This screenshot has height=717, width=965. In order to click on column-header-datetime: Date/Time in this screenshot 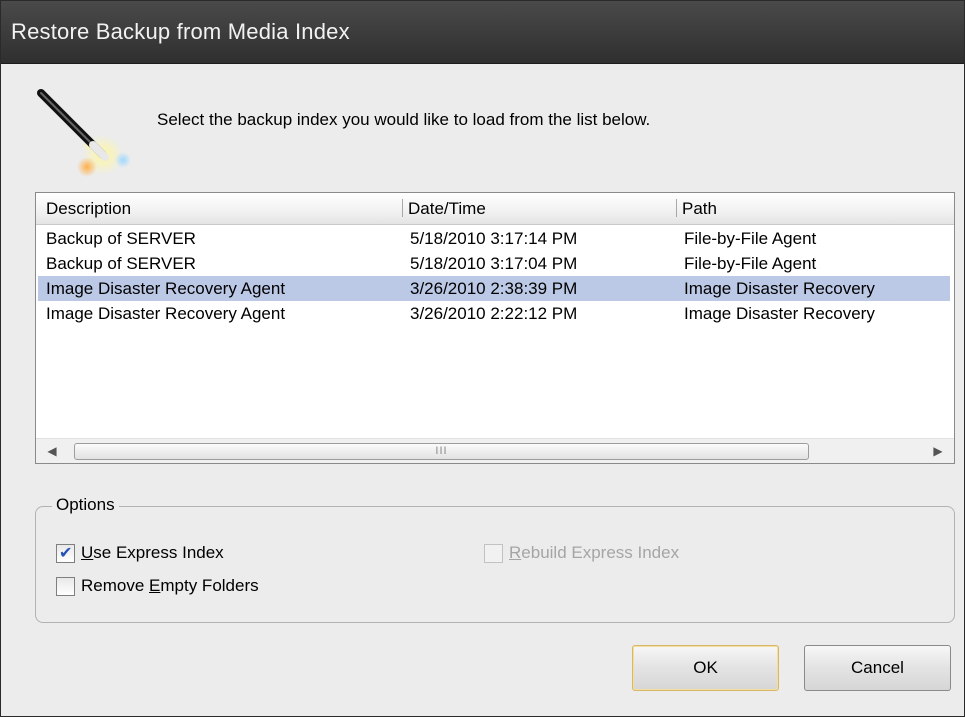, I will do `click(539, 209)`.